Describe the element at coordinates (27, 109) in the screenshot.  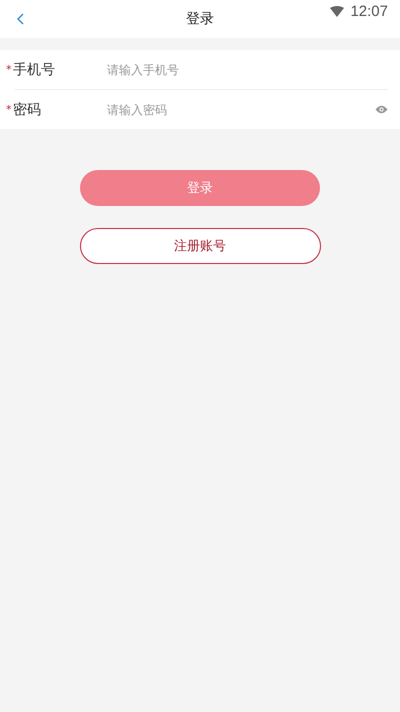
I see `field-label: 密码` at that location.